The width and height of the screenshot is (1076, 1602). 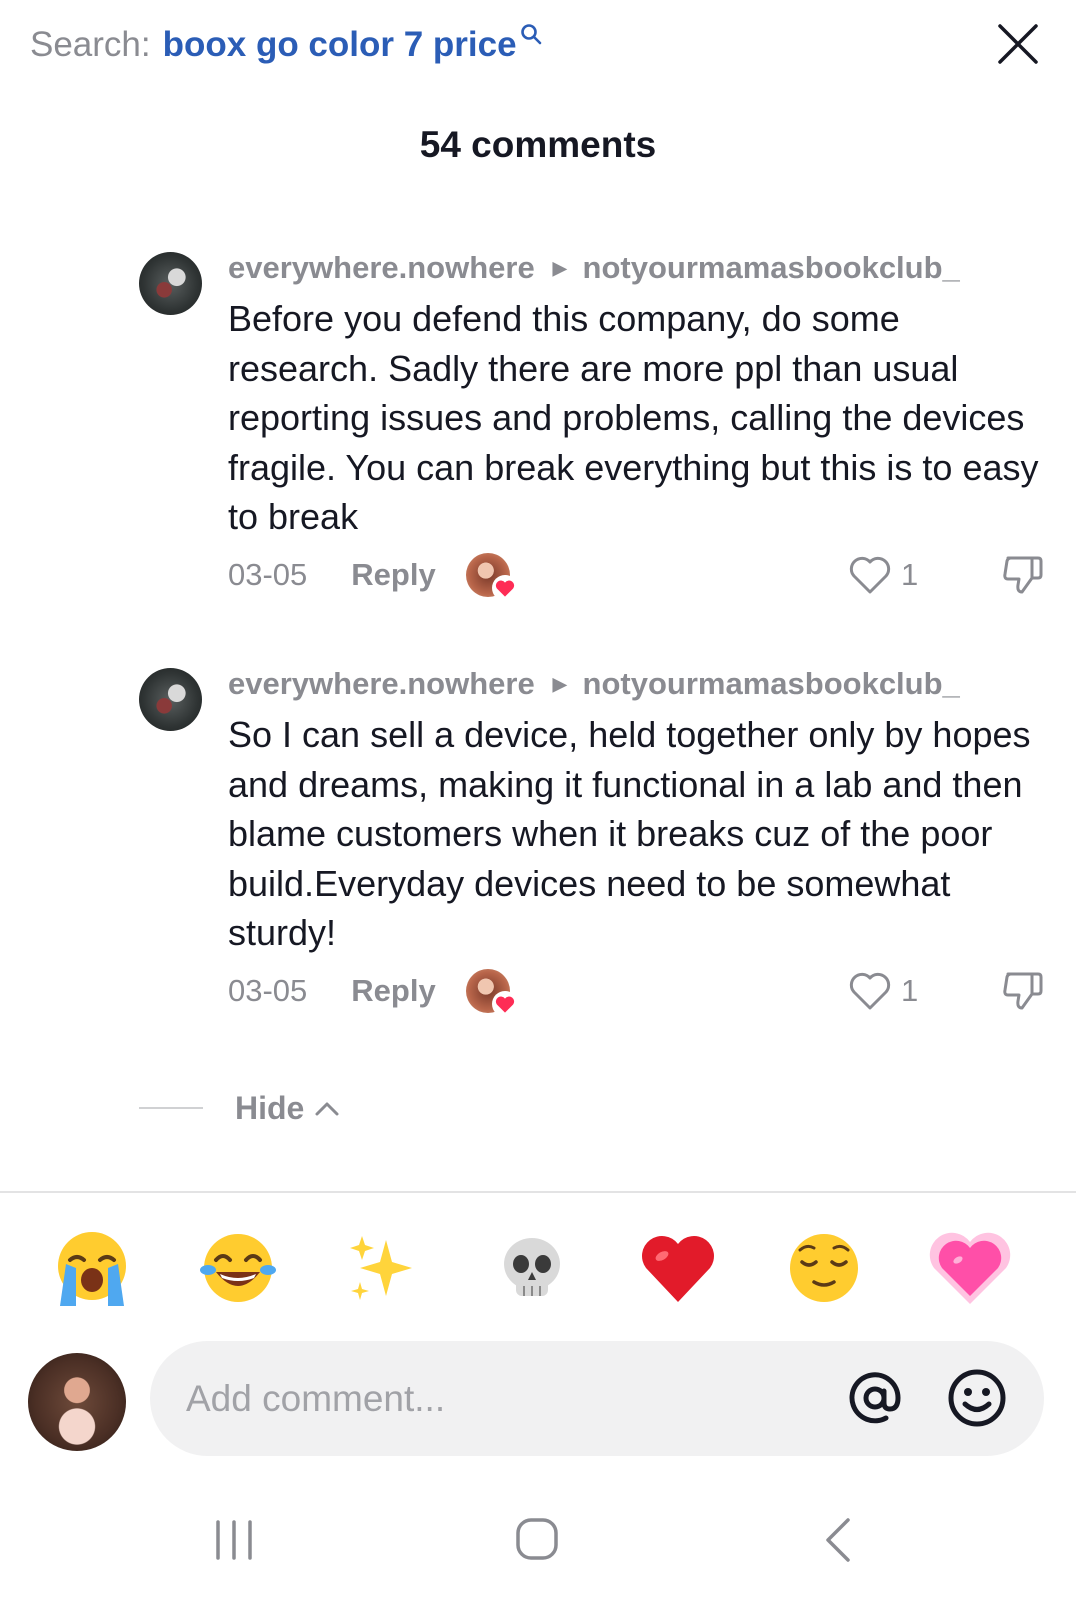 What do you see at coordinates (538, 1192) in the screenshot?
I see `composer-divider` at bounding box center [538, 1192].